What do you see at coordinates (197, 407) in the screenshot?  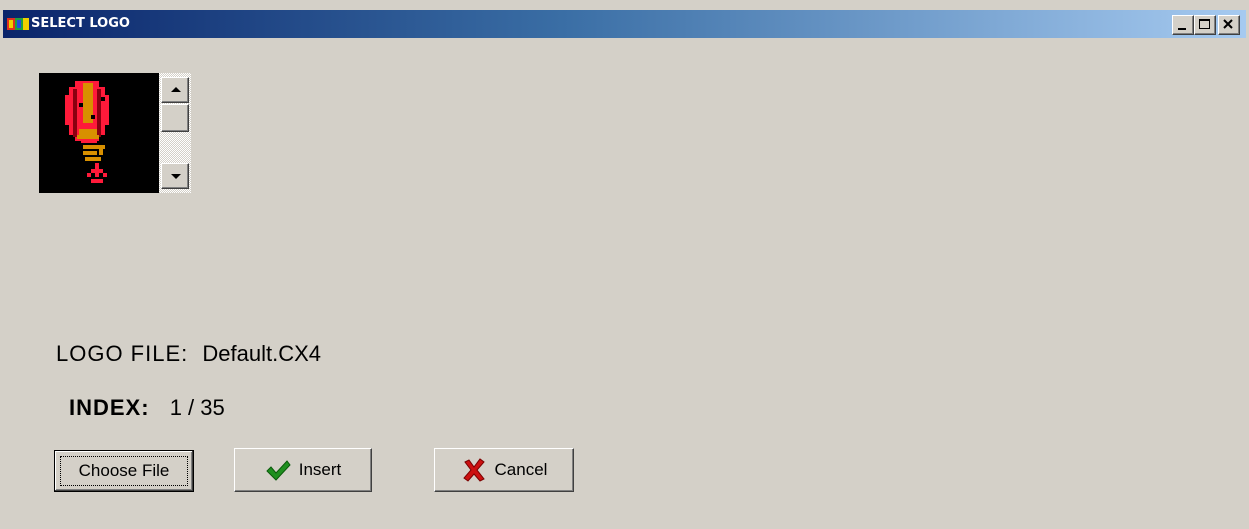 I see `index-value: 1 / 35` at bounding box center [197, 407].